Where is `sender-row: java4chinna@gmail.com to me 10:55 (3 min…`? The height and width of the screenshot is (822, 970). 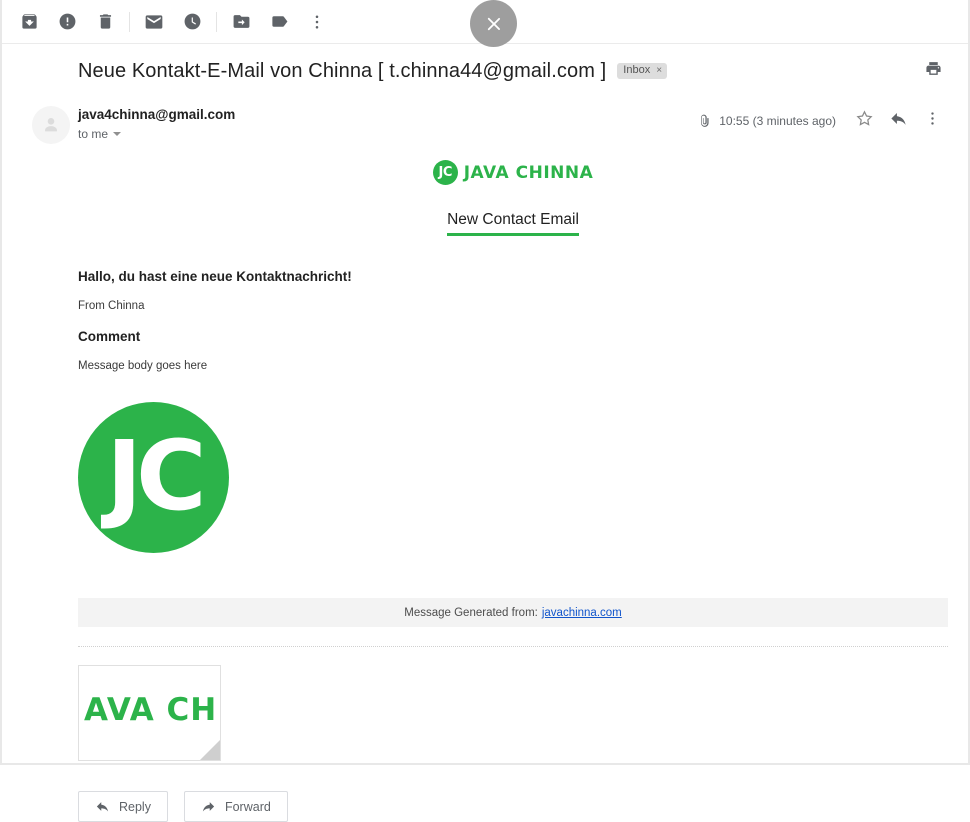
sender-row: java4chinna@gmail.com to me 10:55 (3 min… is located at coordinates (485, 119).